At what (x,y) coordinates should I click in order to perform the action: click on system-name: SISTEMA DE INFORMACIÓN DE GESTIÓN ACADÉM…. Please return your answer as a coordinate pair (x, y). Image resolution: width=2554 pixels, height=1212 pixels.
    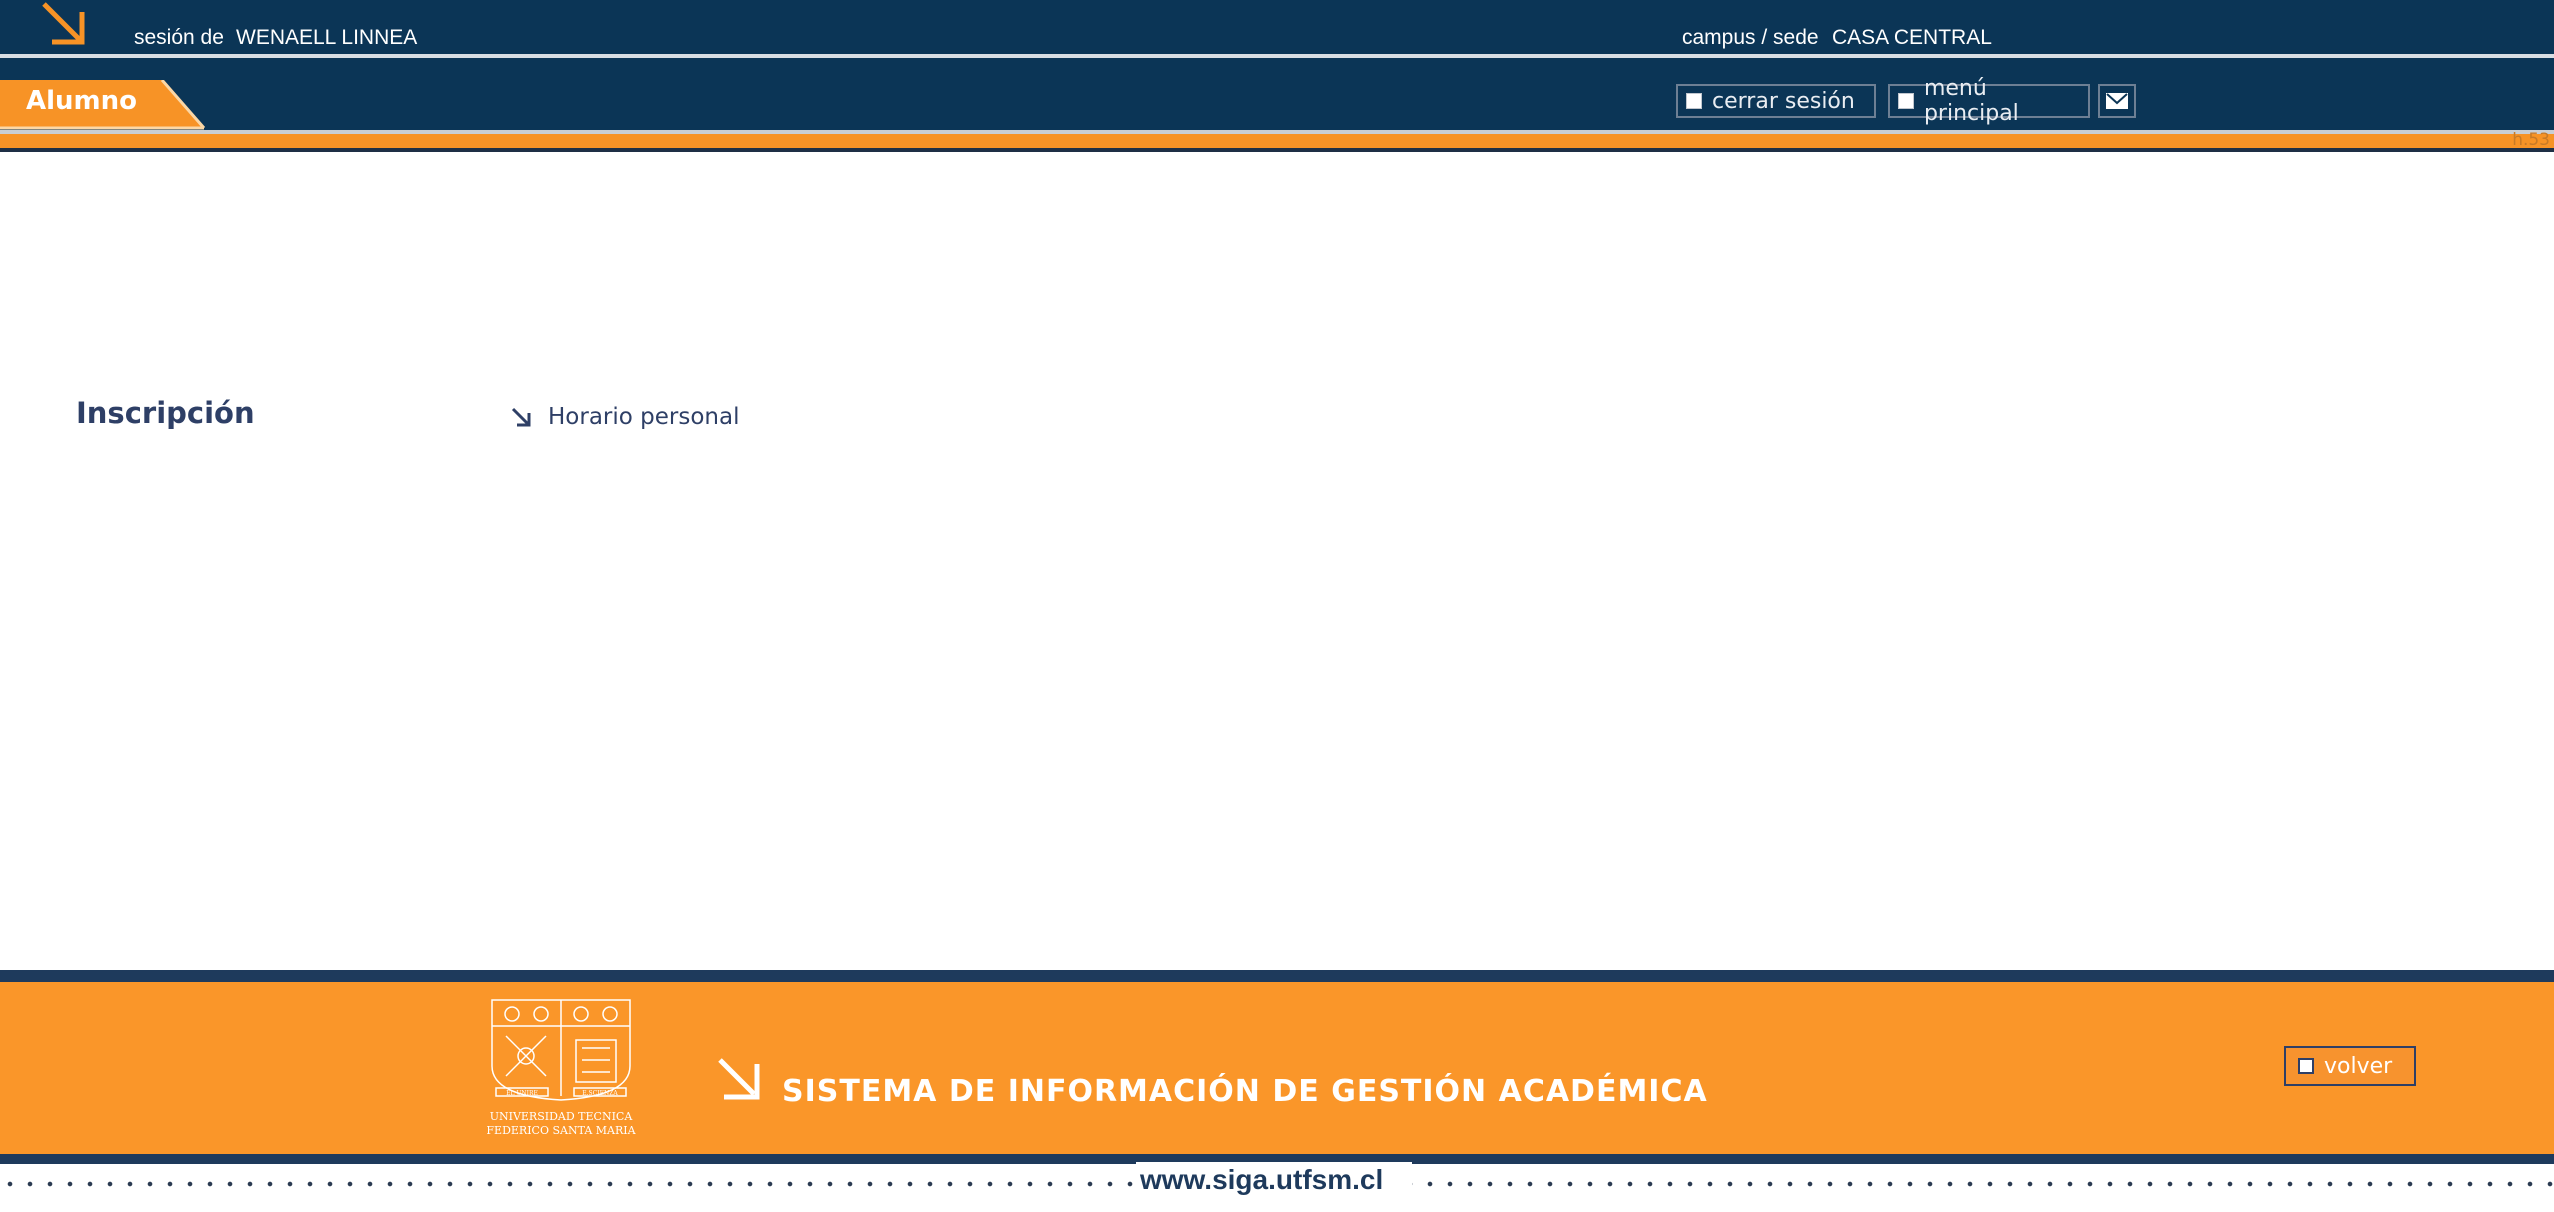
    Looking at the image, I should click on (1245, 1091).